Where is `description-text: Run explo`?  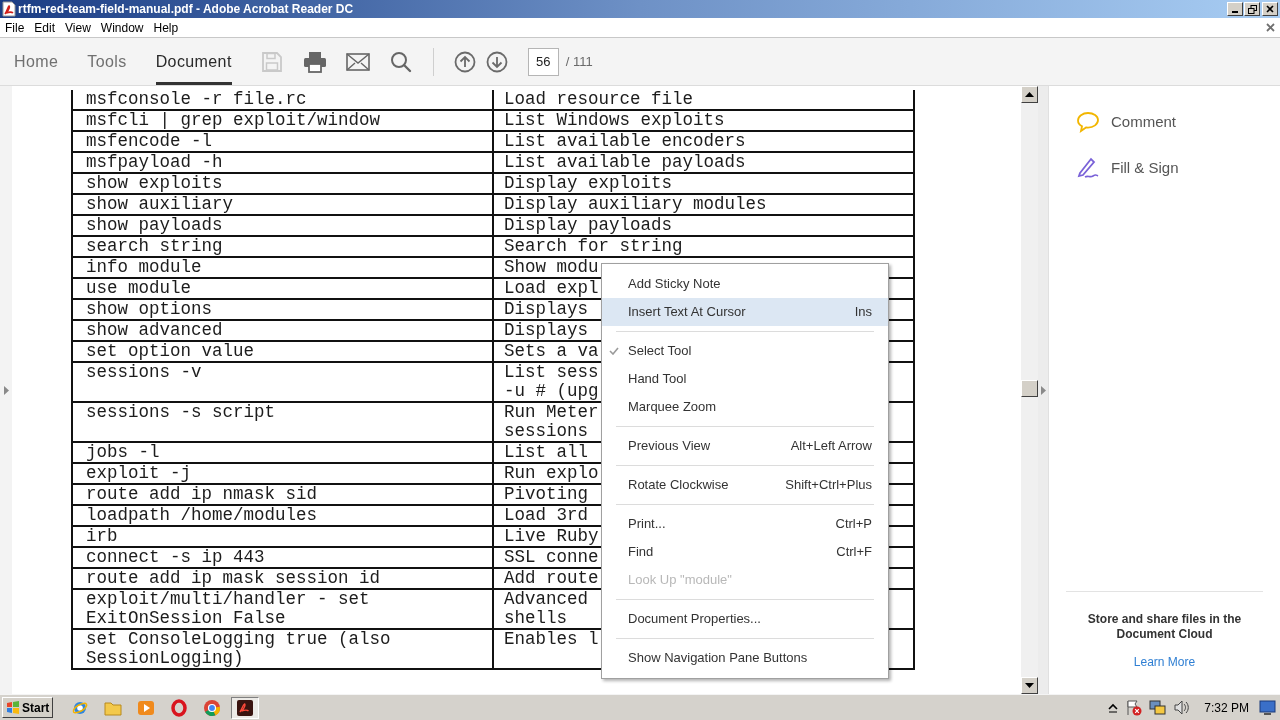 description-text: Run explo is located at coordinates (551, 473).